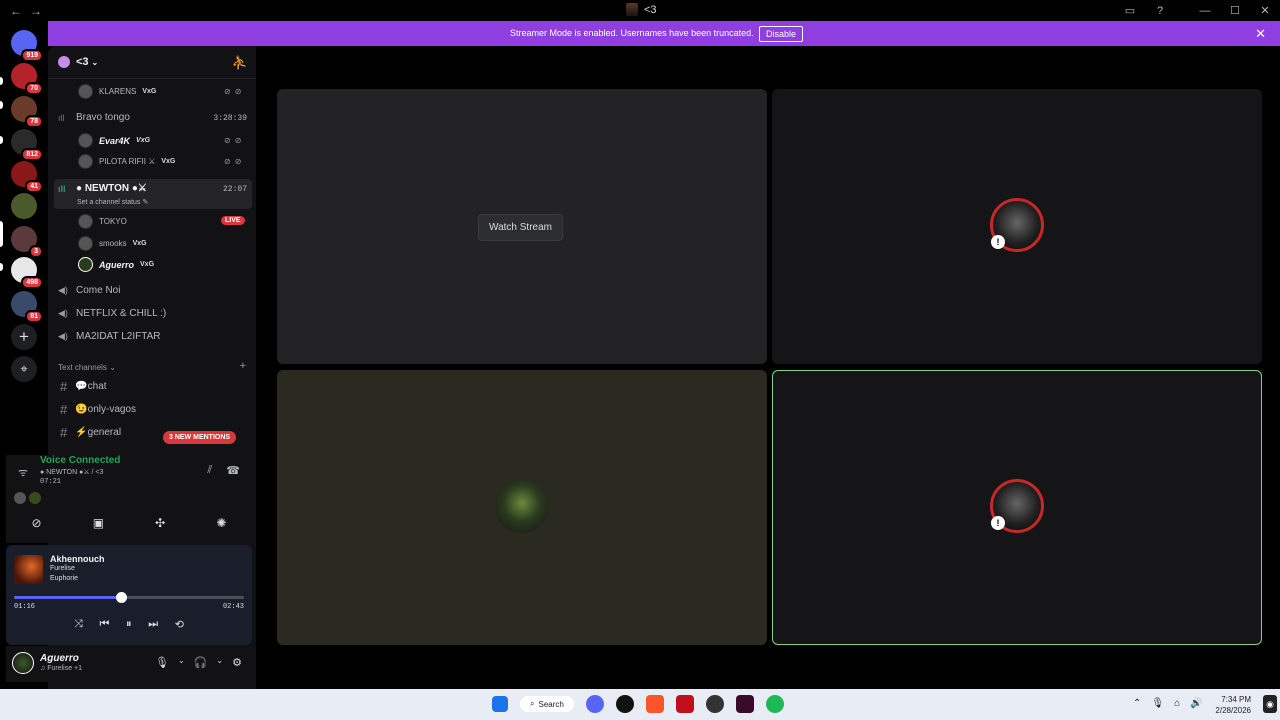 The image size is (1280, 720). I want to click on text-channel: # 😉only-vagos, so click(98, 409).